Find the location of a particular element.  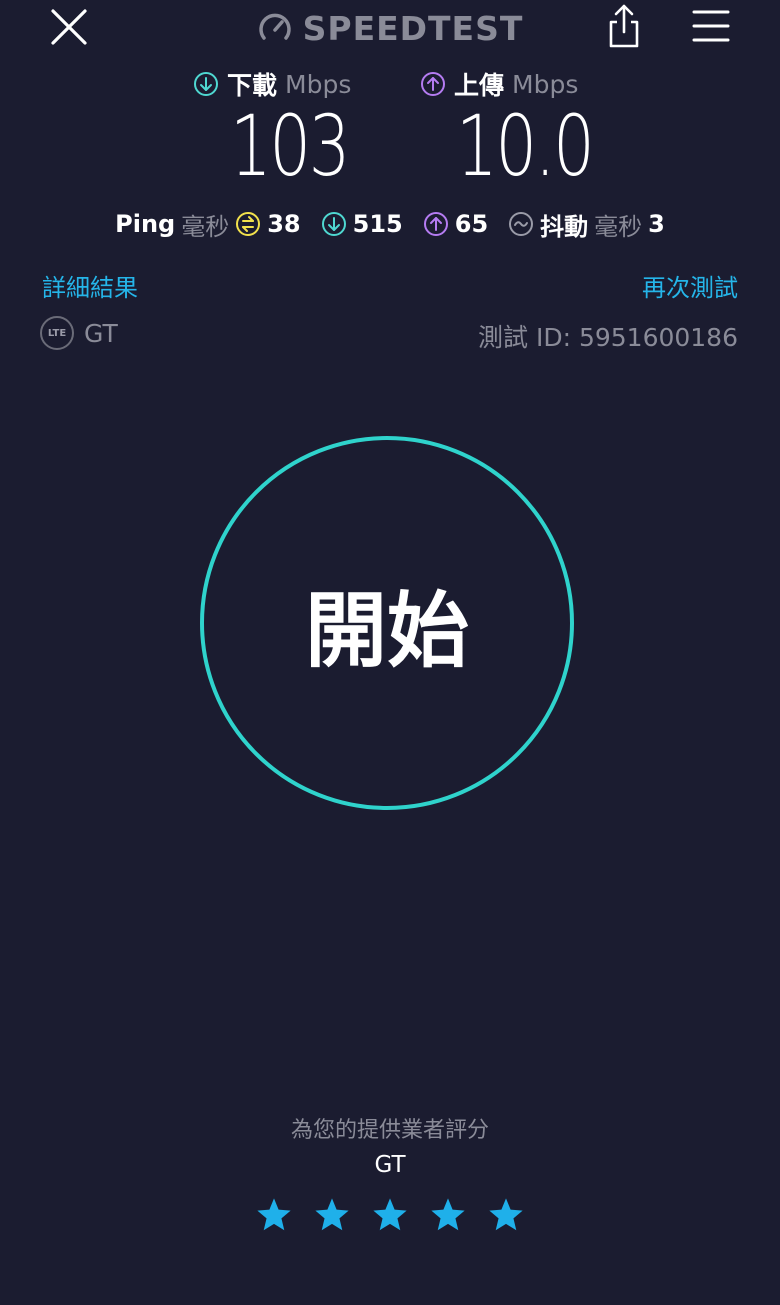

rate-provider-name: GT is located at coordinates (390, 1165).